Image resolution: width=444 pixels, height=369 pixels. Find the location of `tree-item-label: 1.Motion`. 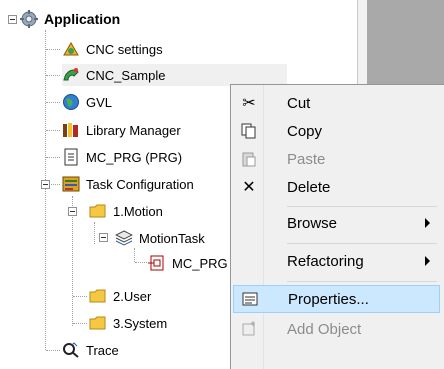

tree-item-label: 1.Motion is located at coordinates (138, 211).